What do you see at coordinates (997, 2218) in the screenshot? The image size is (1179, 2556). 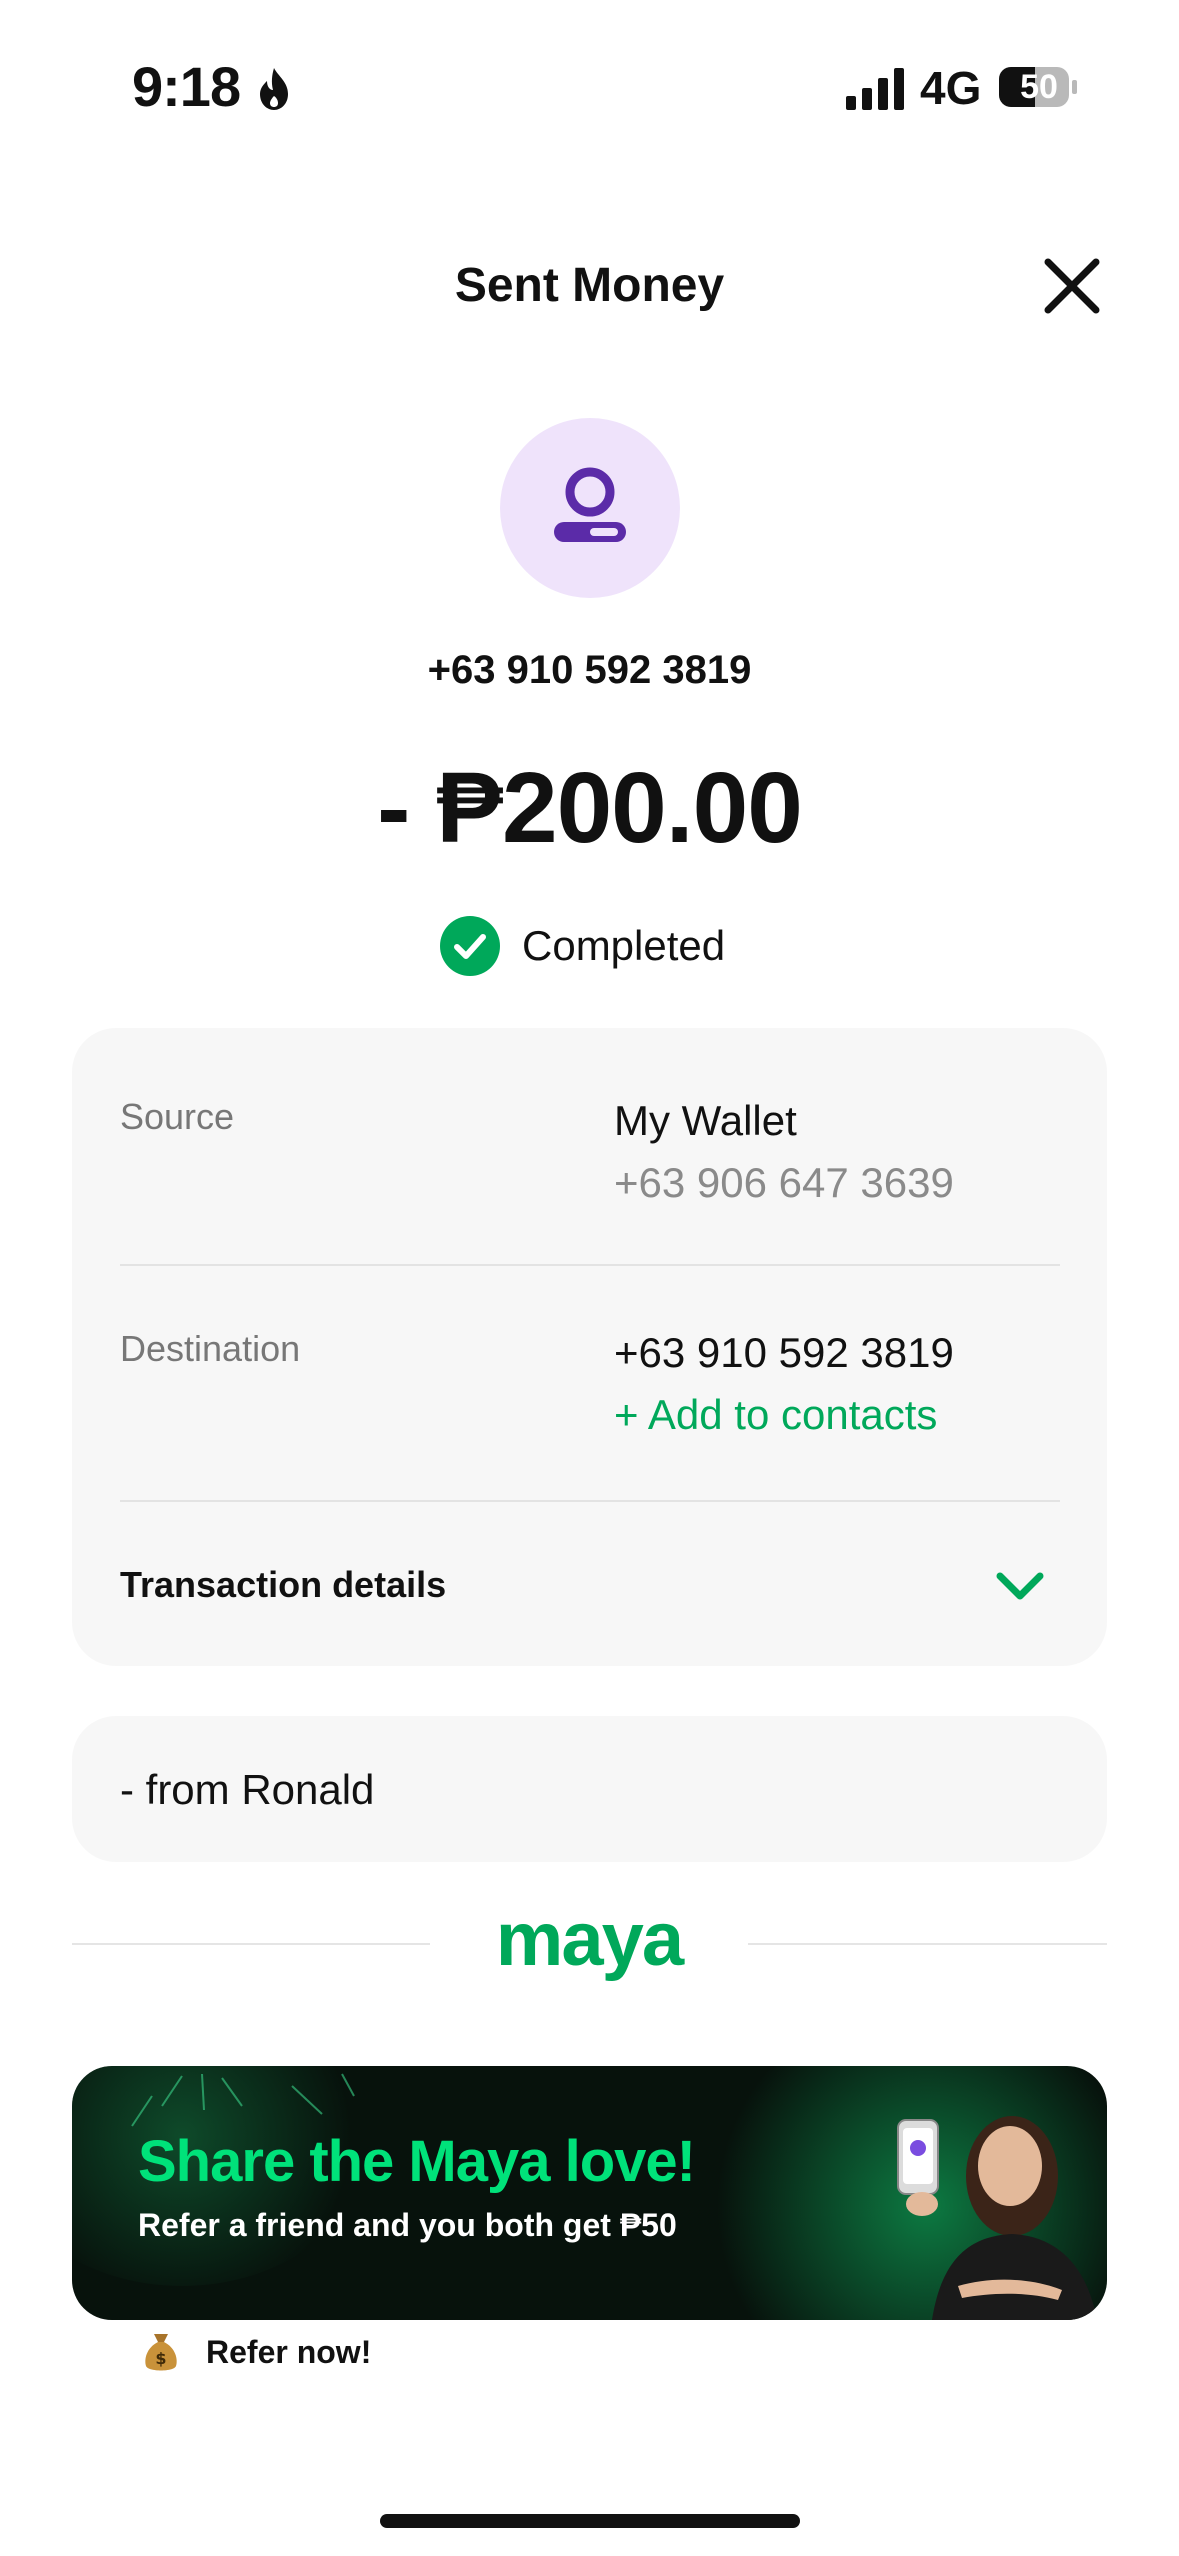 I see `promo-person-image` at bounding box center [997, 2218].